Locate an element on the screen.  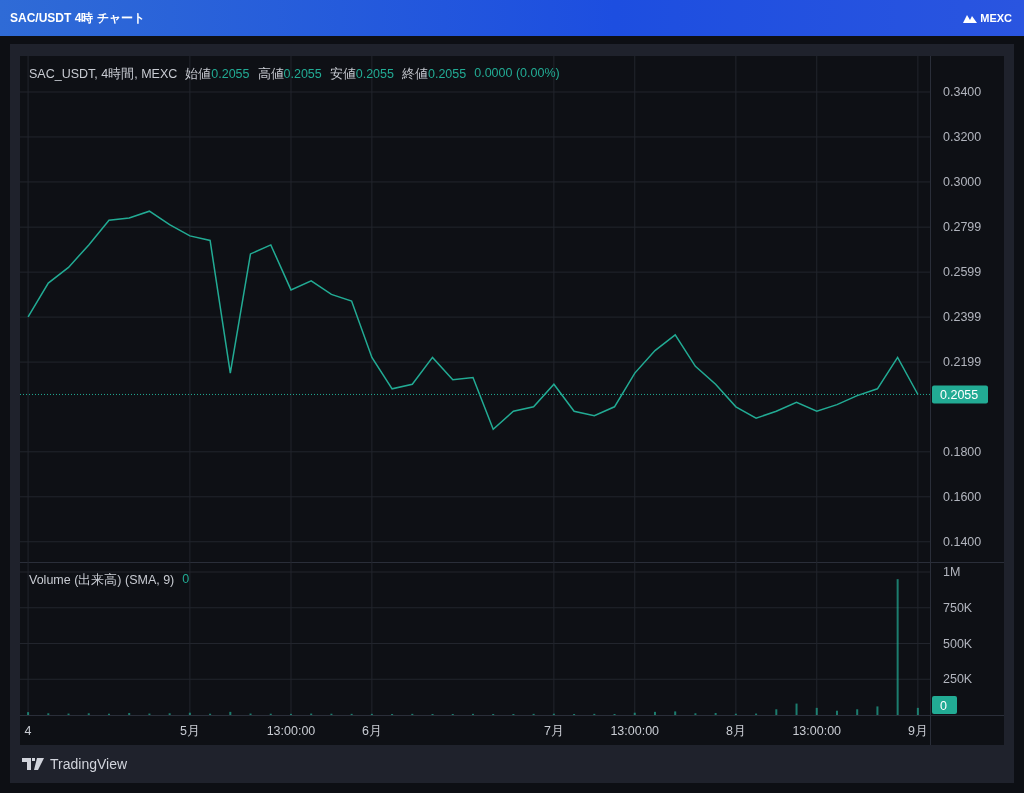
ohlc-value: 安値0.2055 is located at coordinates (361, 74).